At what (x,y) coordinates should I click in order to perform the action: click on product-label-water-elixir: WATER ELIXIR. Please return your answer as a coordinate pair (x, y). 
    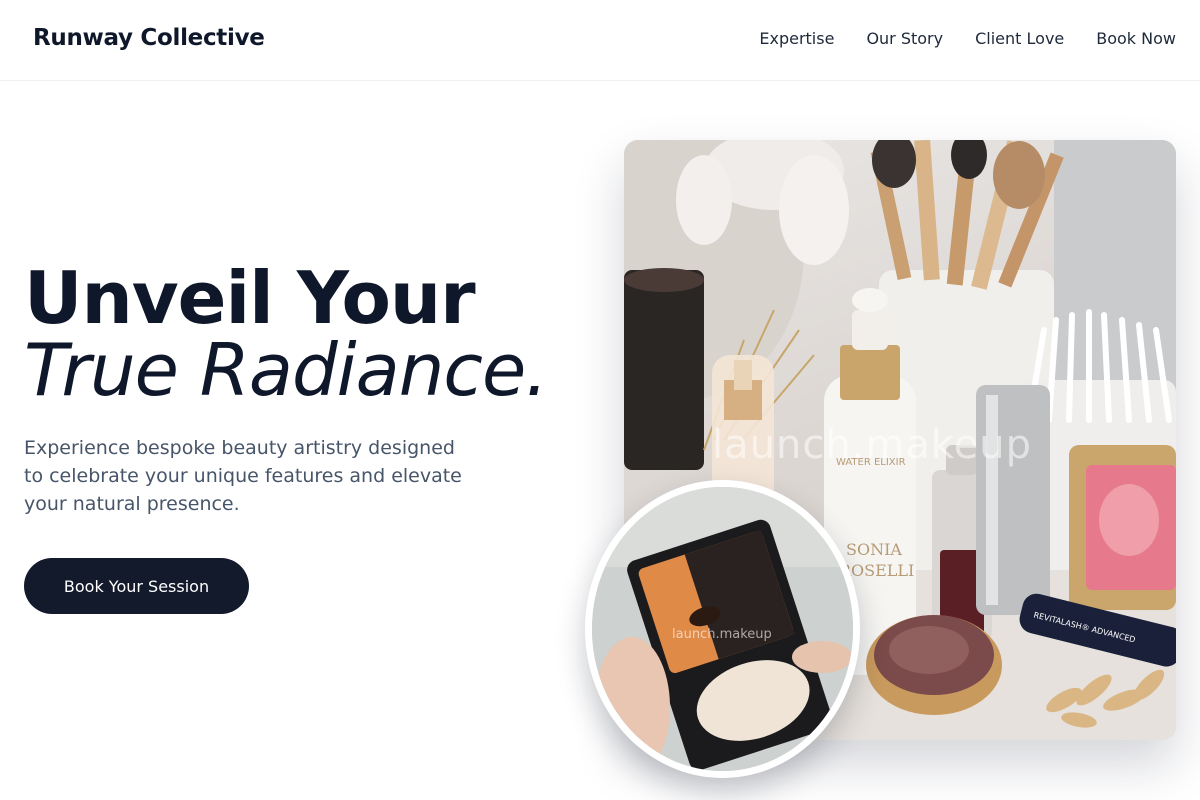
    Looking at the image, I should click on (871, 462).